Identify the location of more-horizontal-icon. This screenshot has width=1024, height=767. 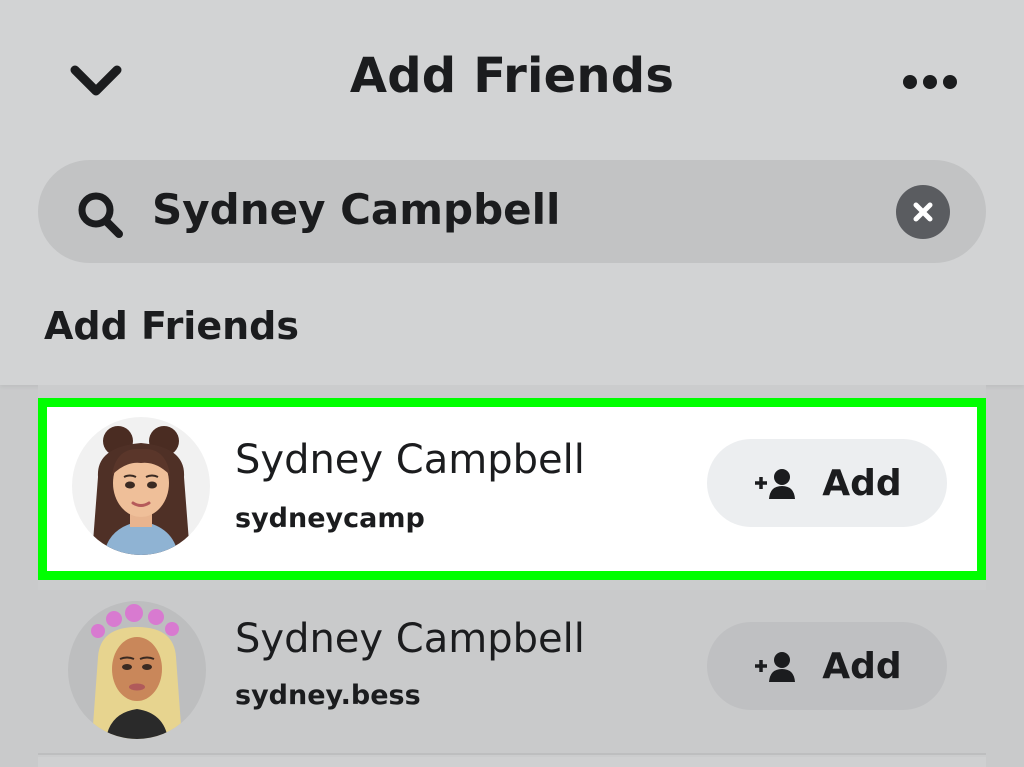
(930, 82).